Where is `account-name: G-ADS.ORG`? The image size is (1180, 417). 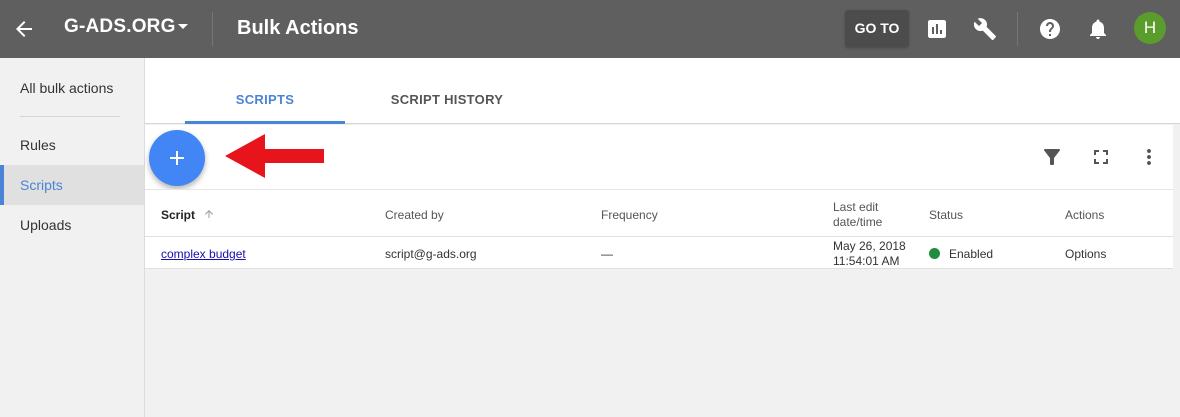
account-name: G-ADS.ORG is located at coordinates (120, 27).